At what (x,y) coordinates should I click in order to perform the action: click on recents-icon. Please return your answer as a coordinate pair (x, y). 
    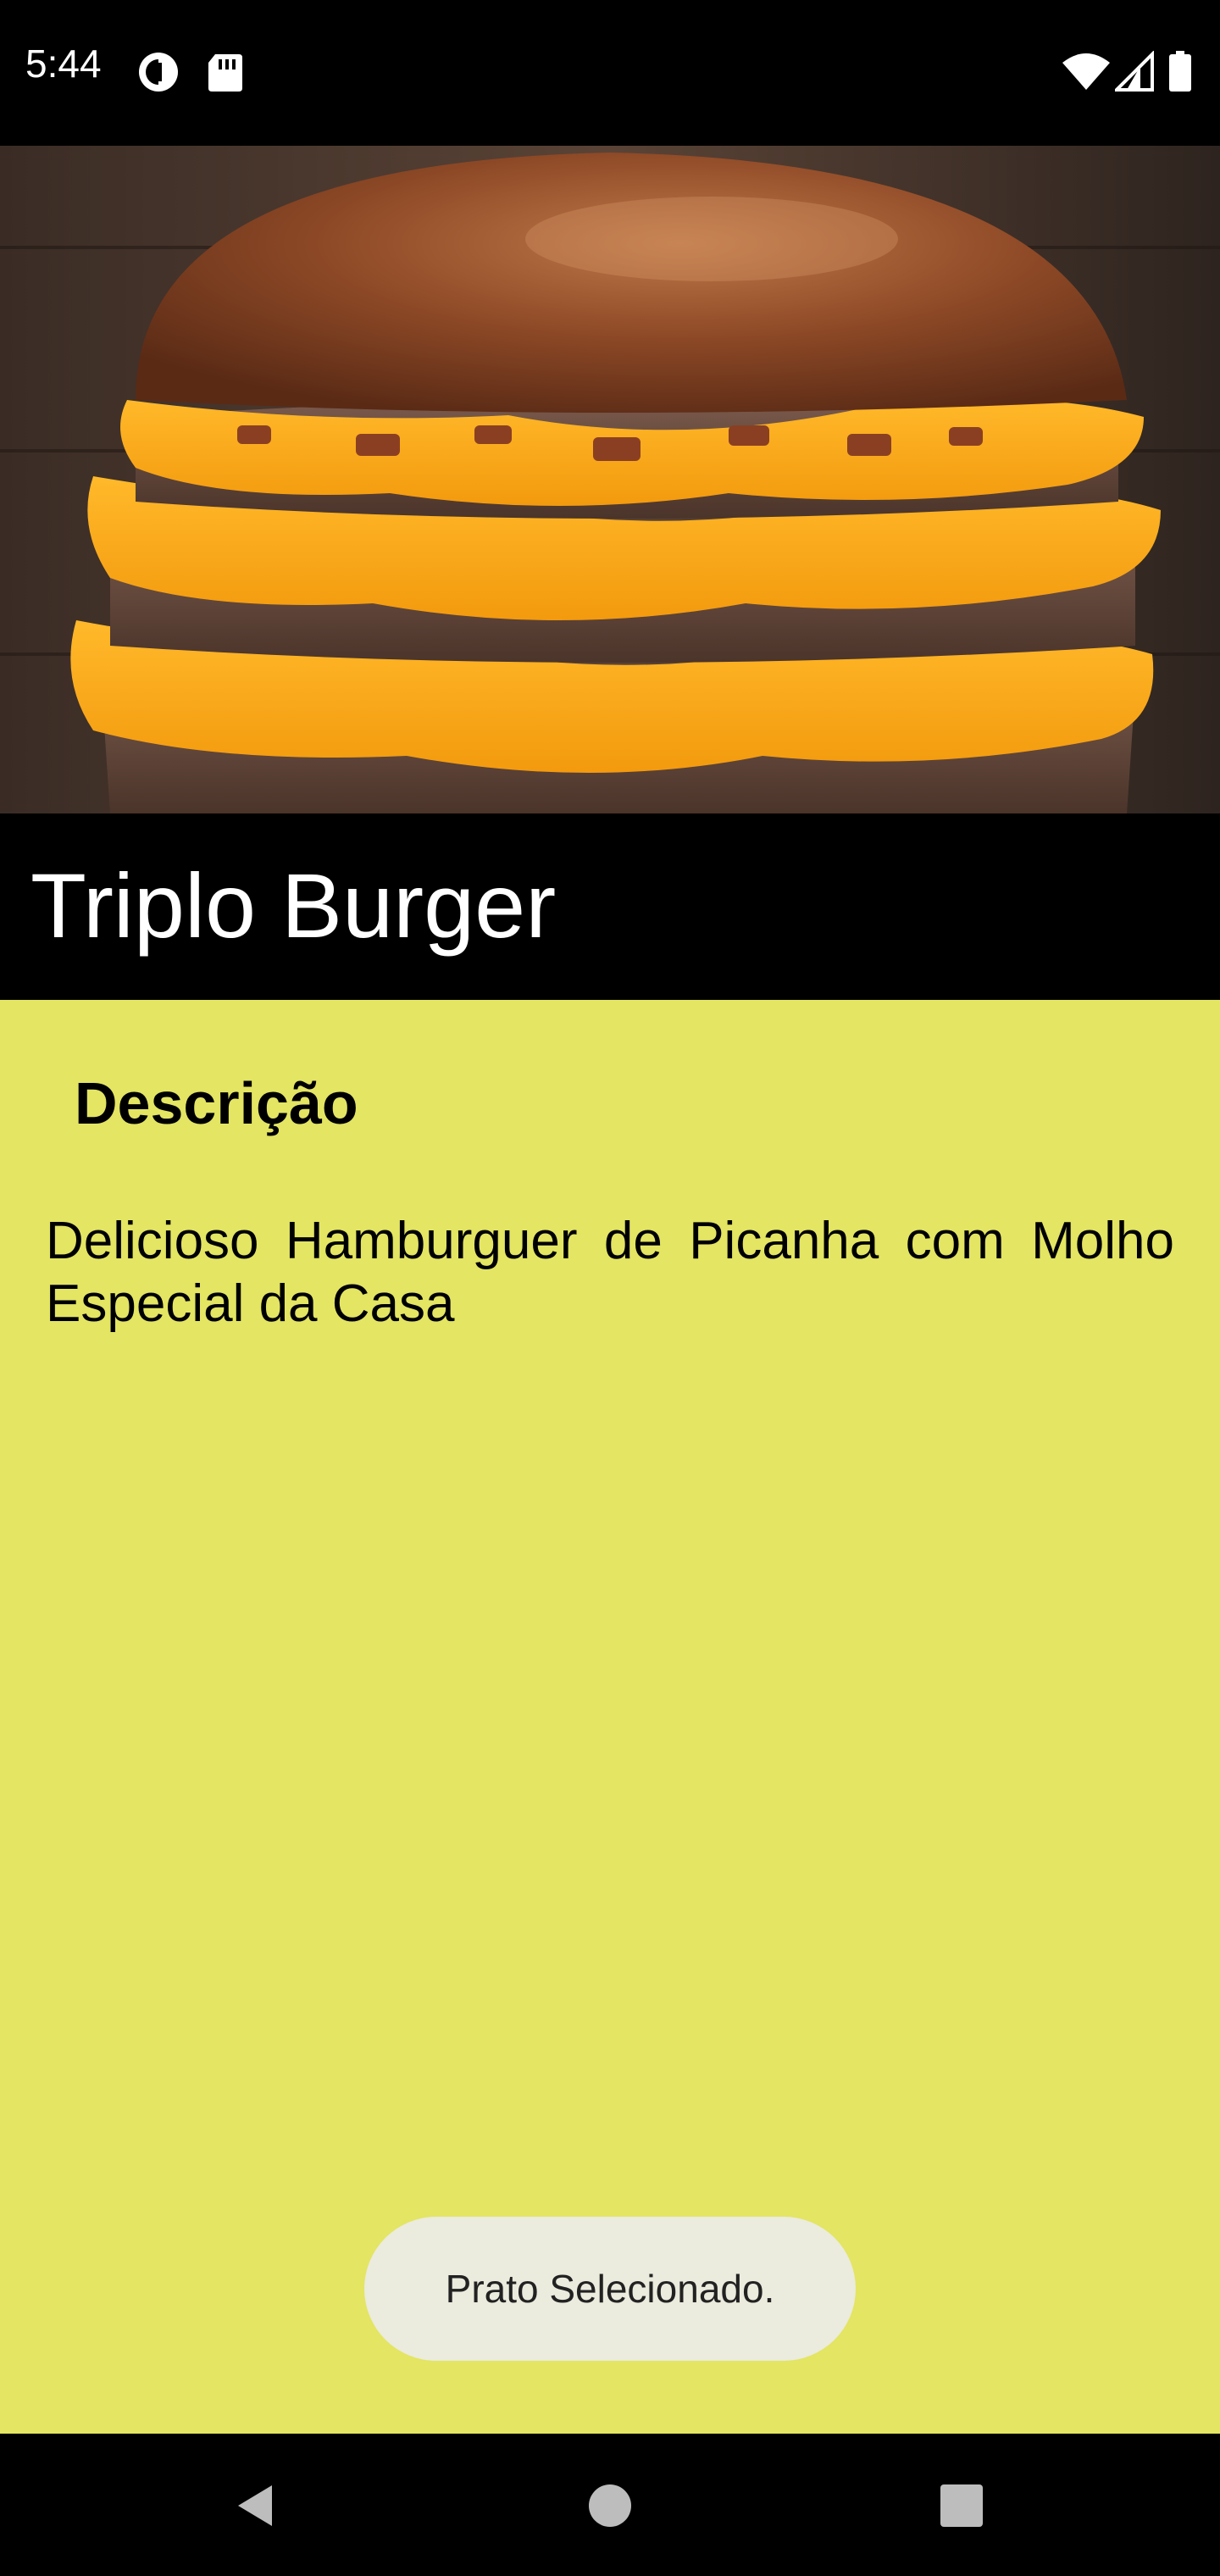
    Looking at the image, I should click on (961, 2506).